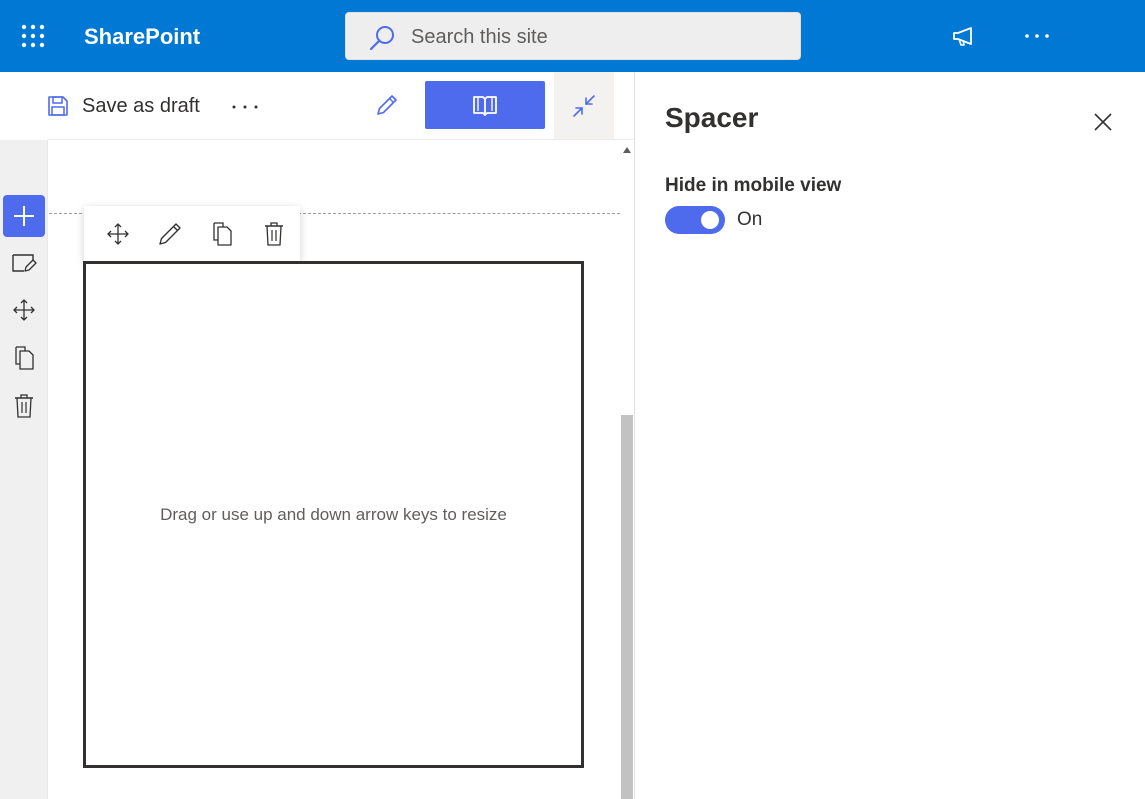 The image size is (1145, 799). I want to click on more-commands-icon, so click(245, 107).